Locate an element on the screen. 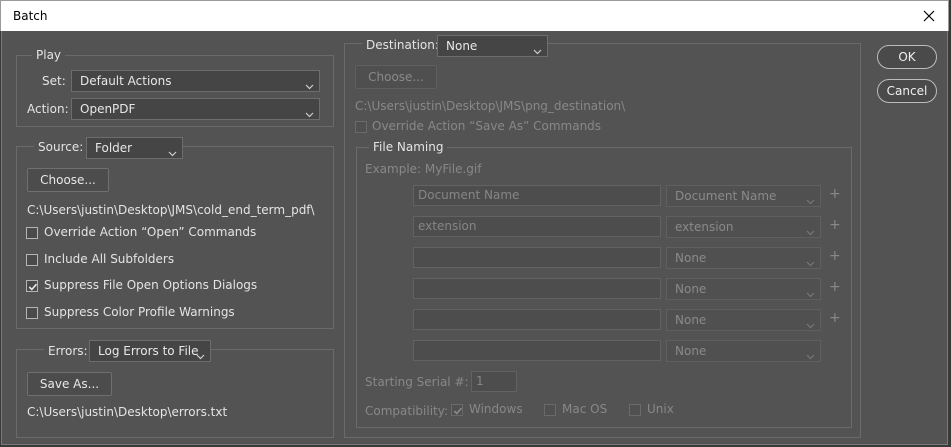 This screenshot has height=447, width=951. override-open-checkbox is located at coordinates (32, 233).